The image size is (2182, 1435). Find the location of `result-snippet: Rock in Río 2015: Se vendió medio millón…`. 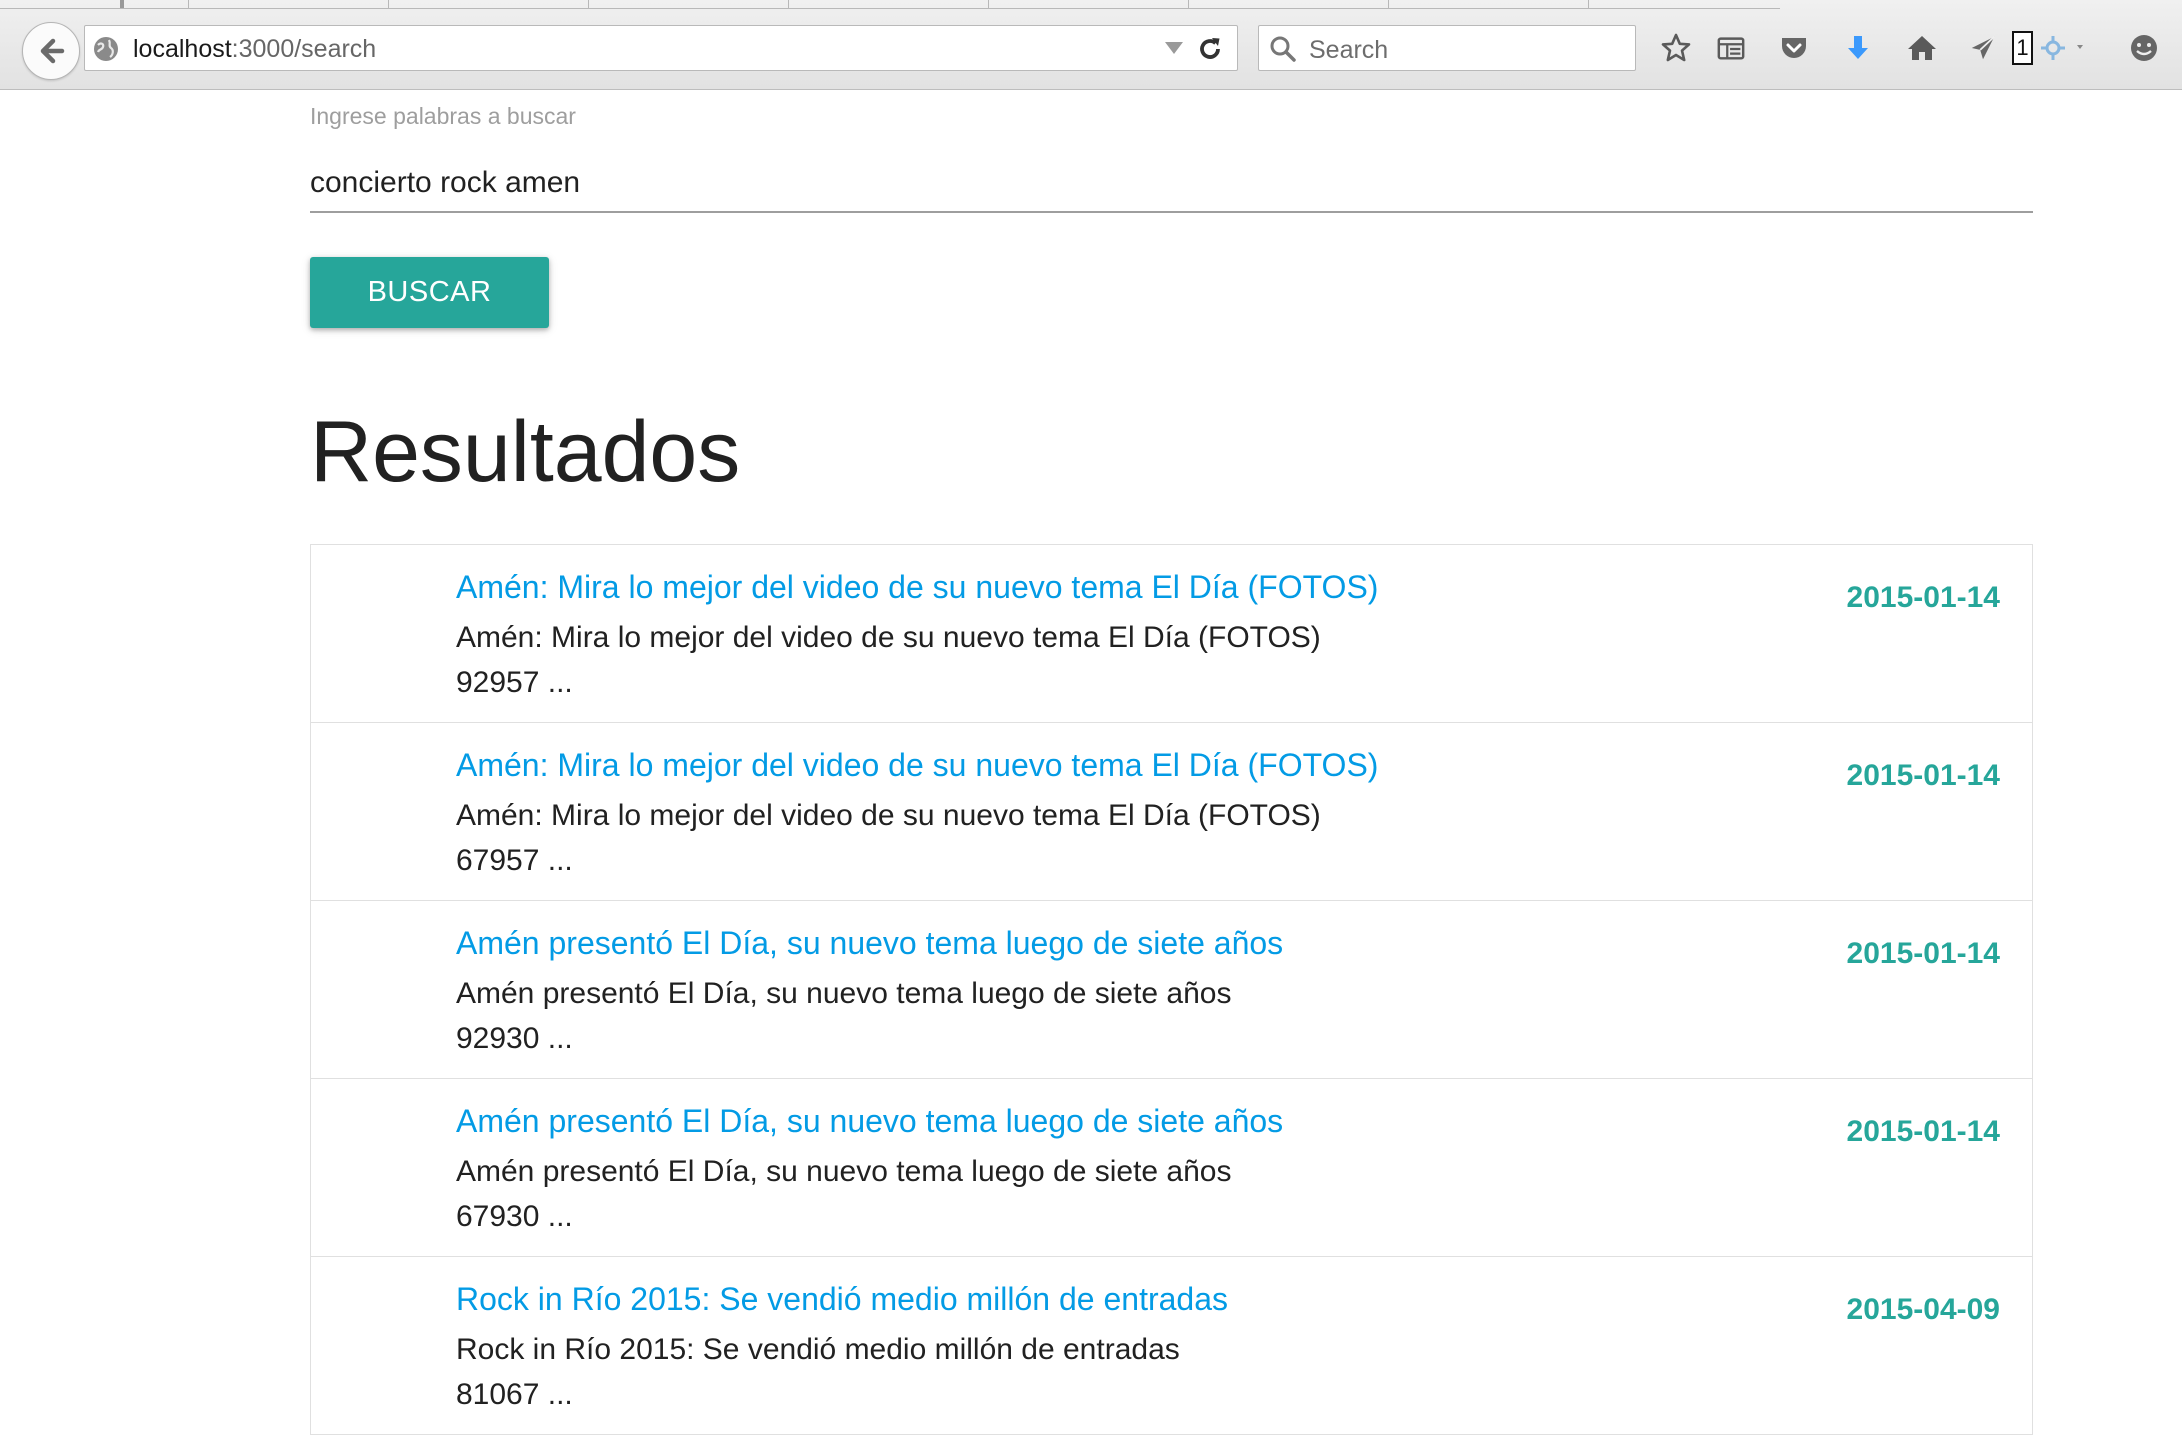

result-snippet: Rock in Río 2015: Se vendió medio millón… is located at coordinates (818, 1372).